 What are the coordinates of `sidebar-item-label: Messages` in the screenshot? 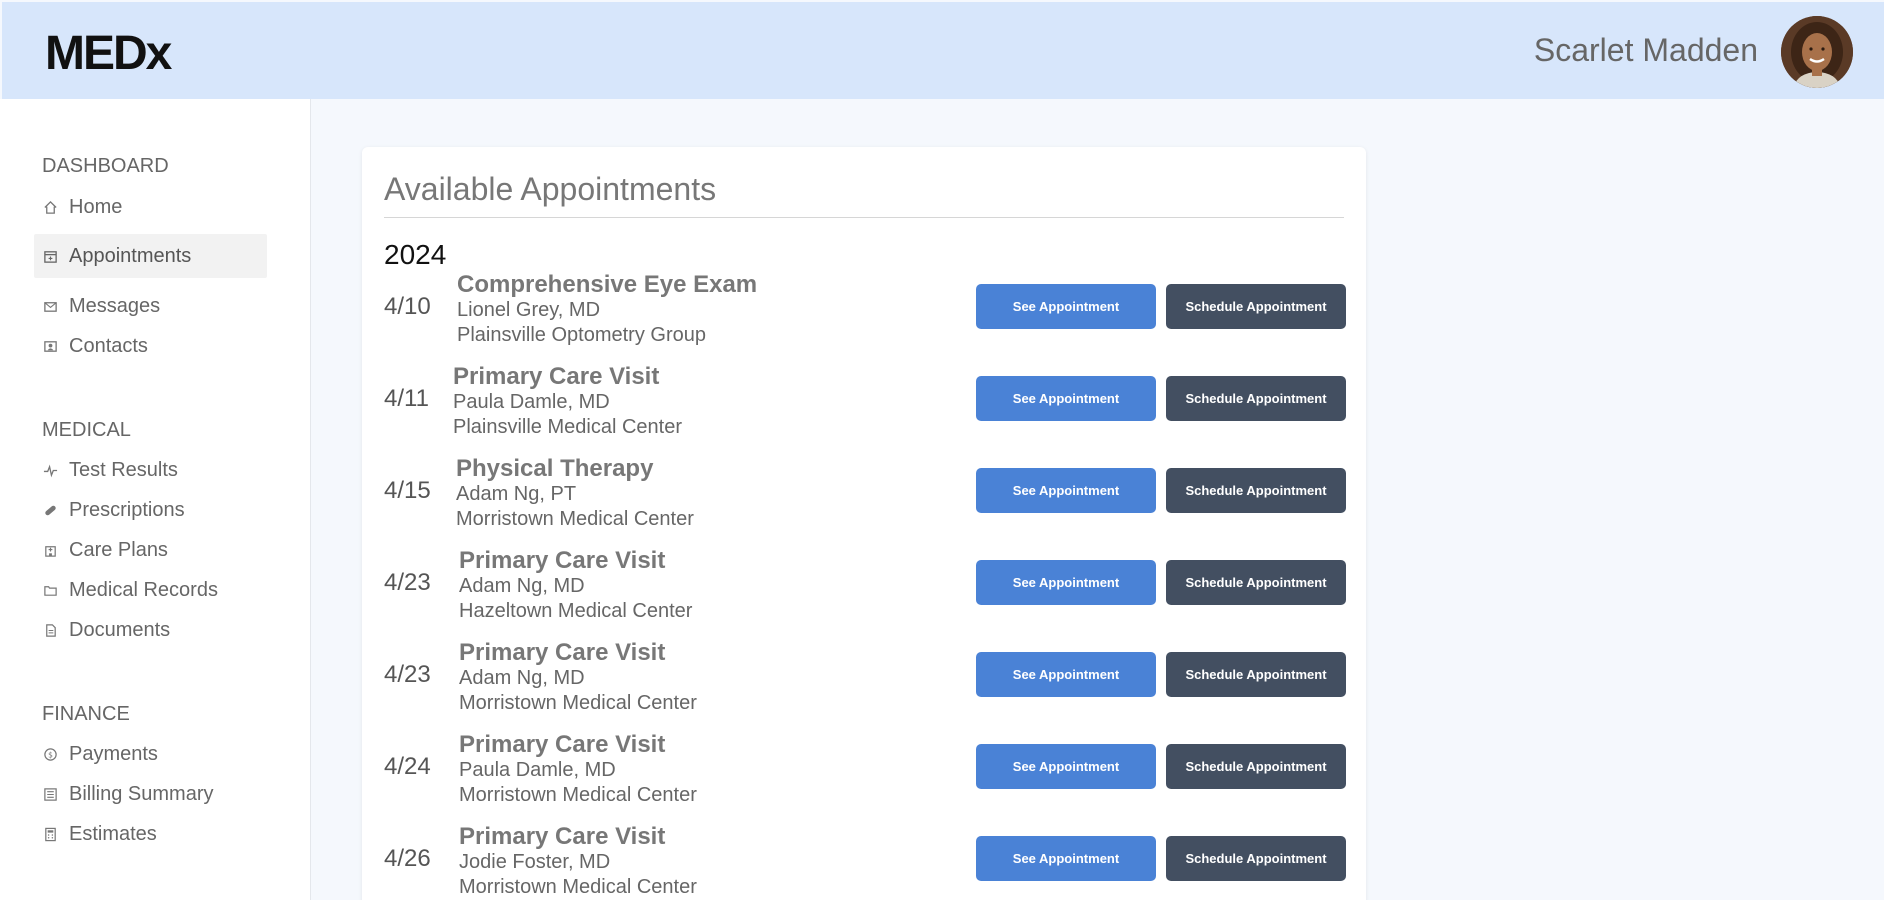 It's located at (115, 305).